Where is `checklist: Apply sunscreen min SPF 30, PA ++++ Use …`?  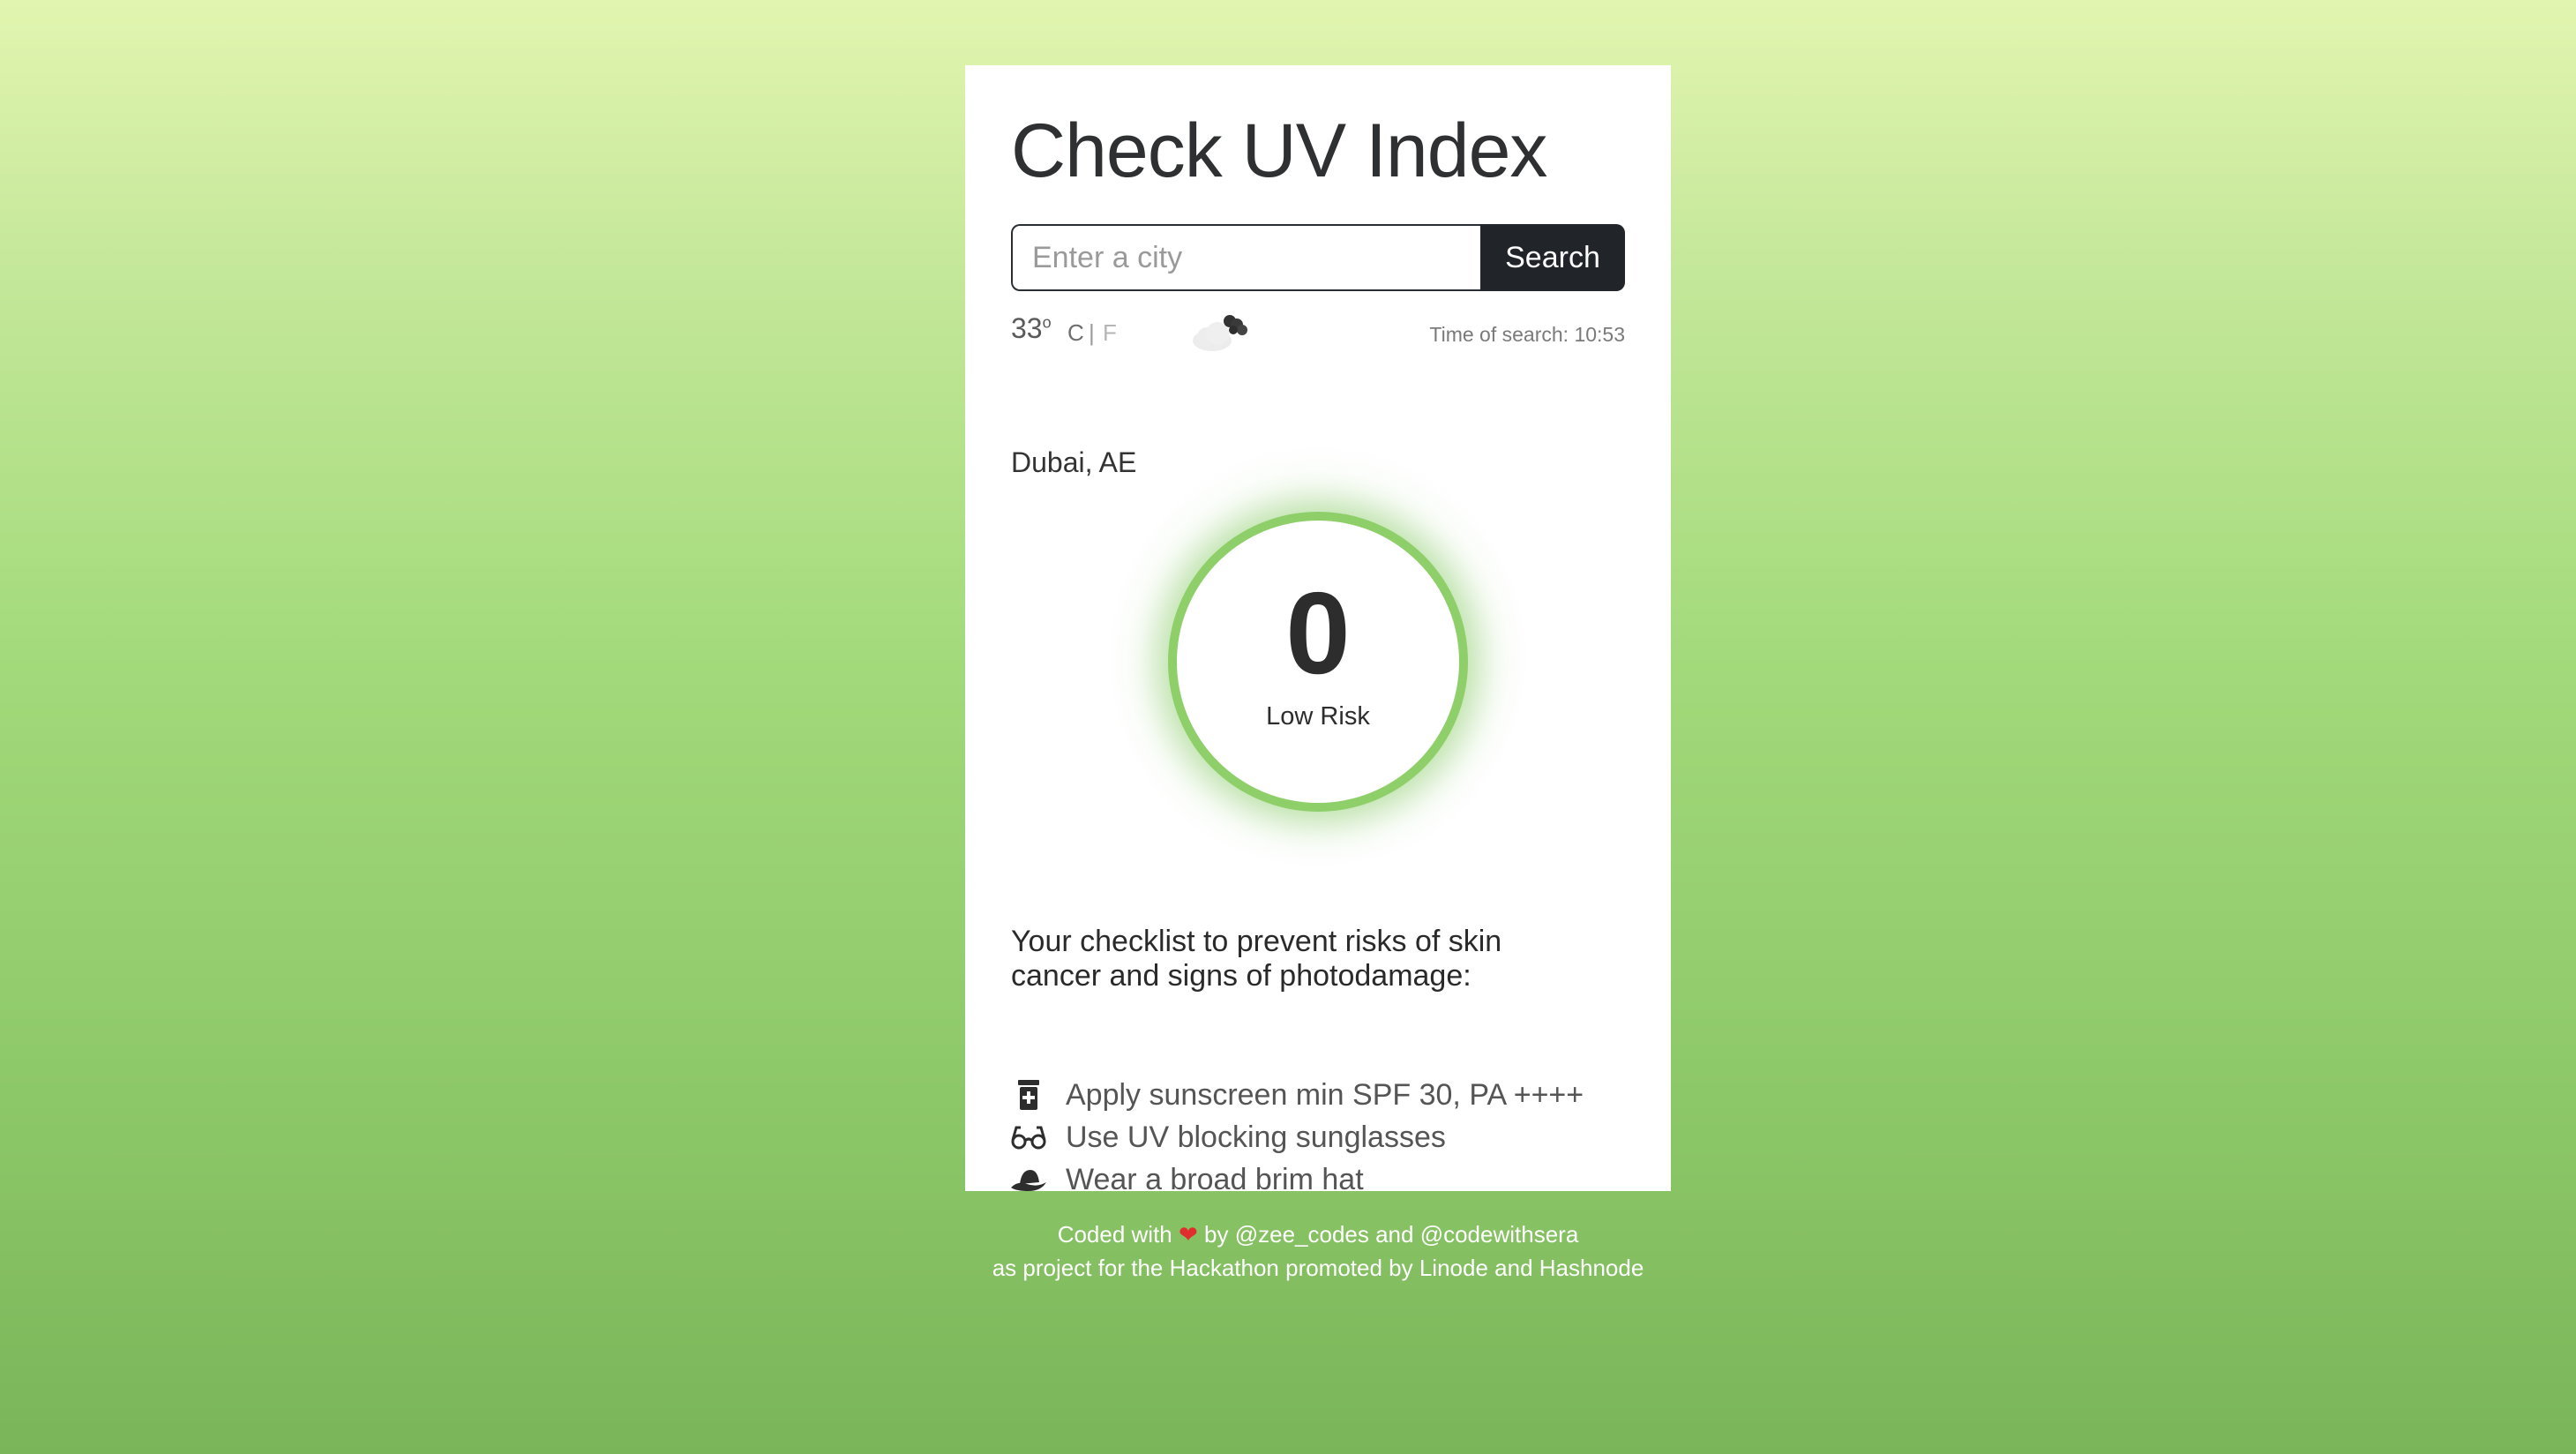 checklist: Apply sunscreen min SPF 30, PA ++++ Use … is located at coordinates (1298, 1142).